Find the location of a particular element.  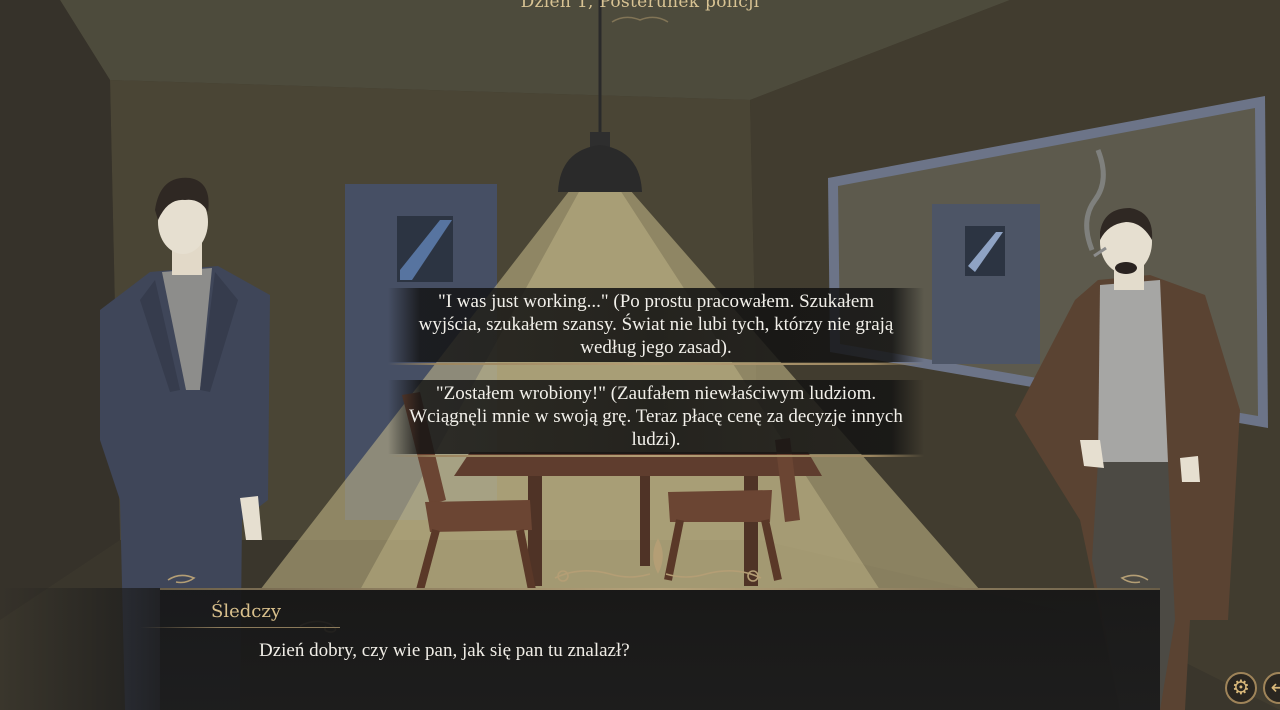

speaker-name-underline is located at coordinates (240, 627).